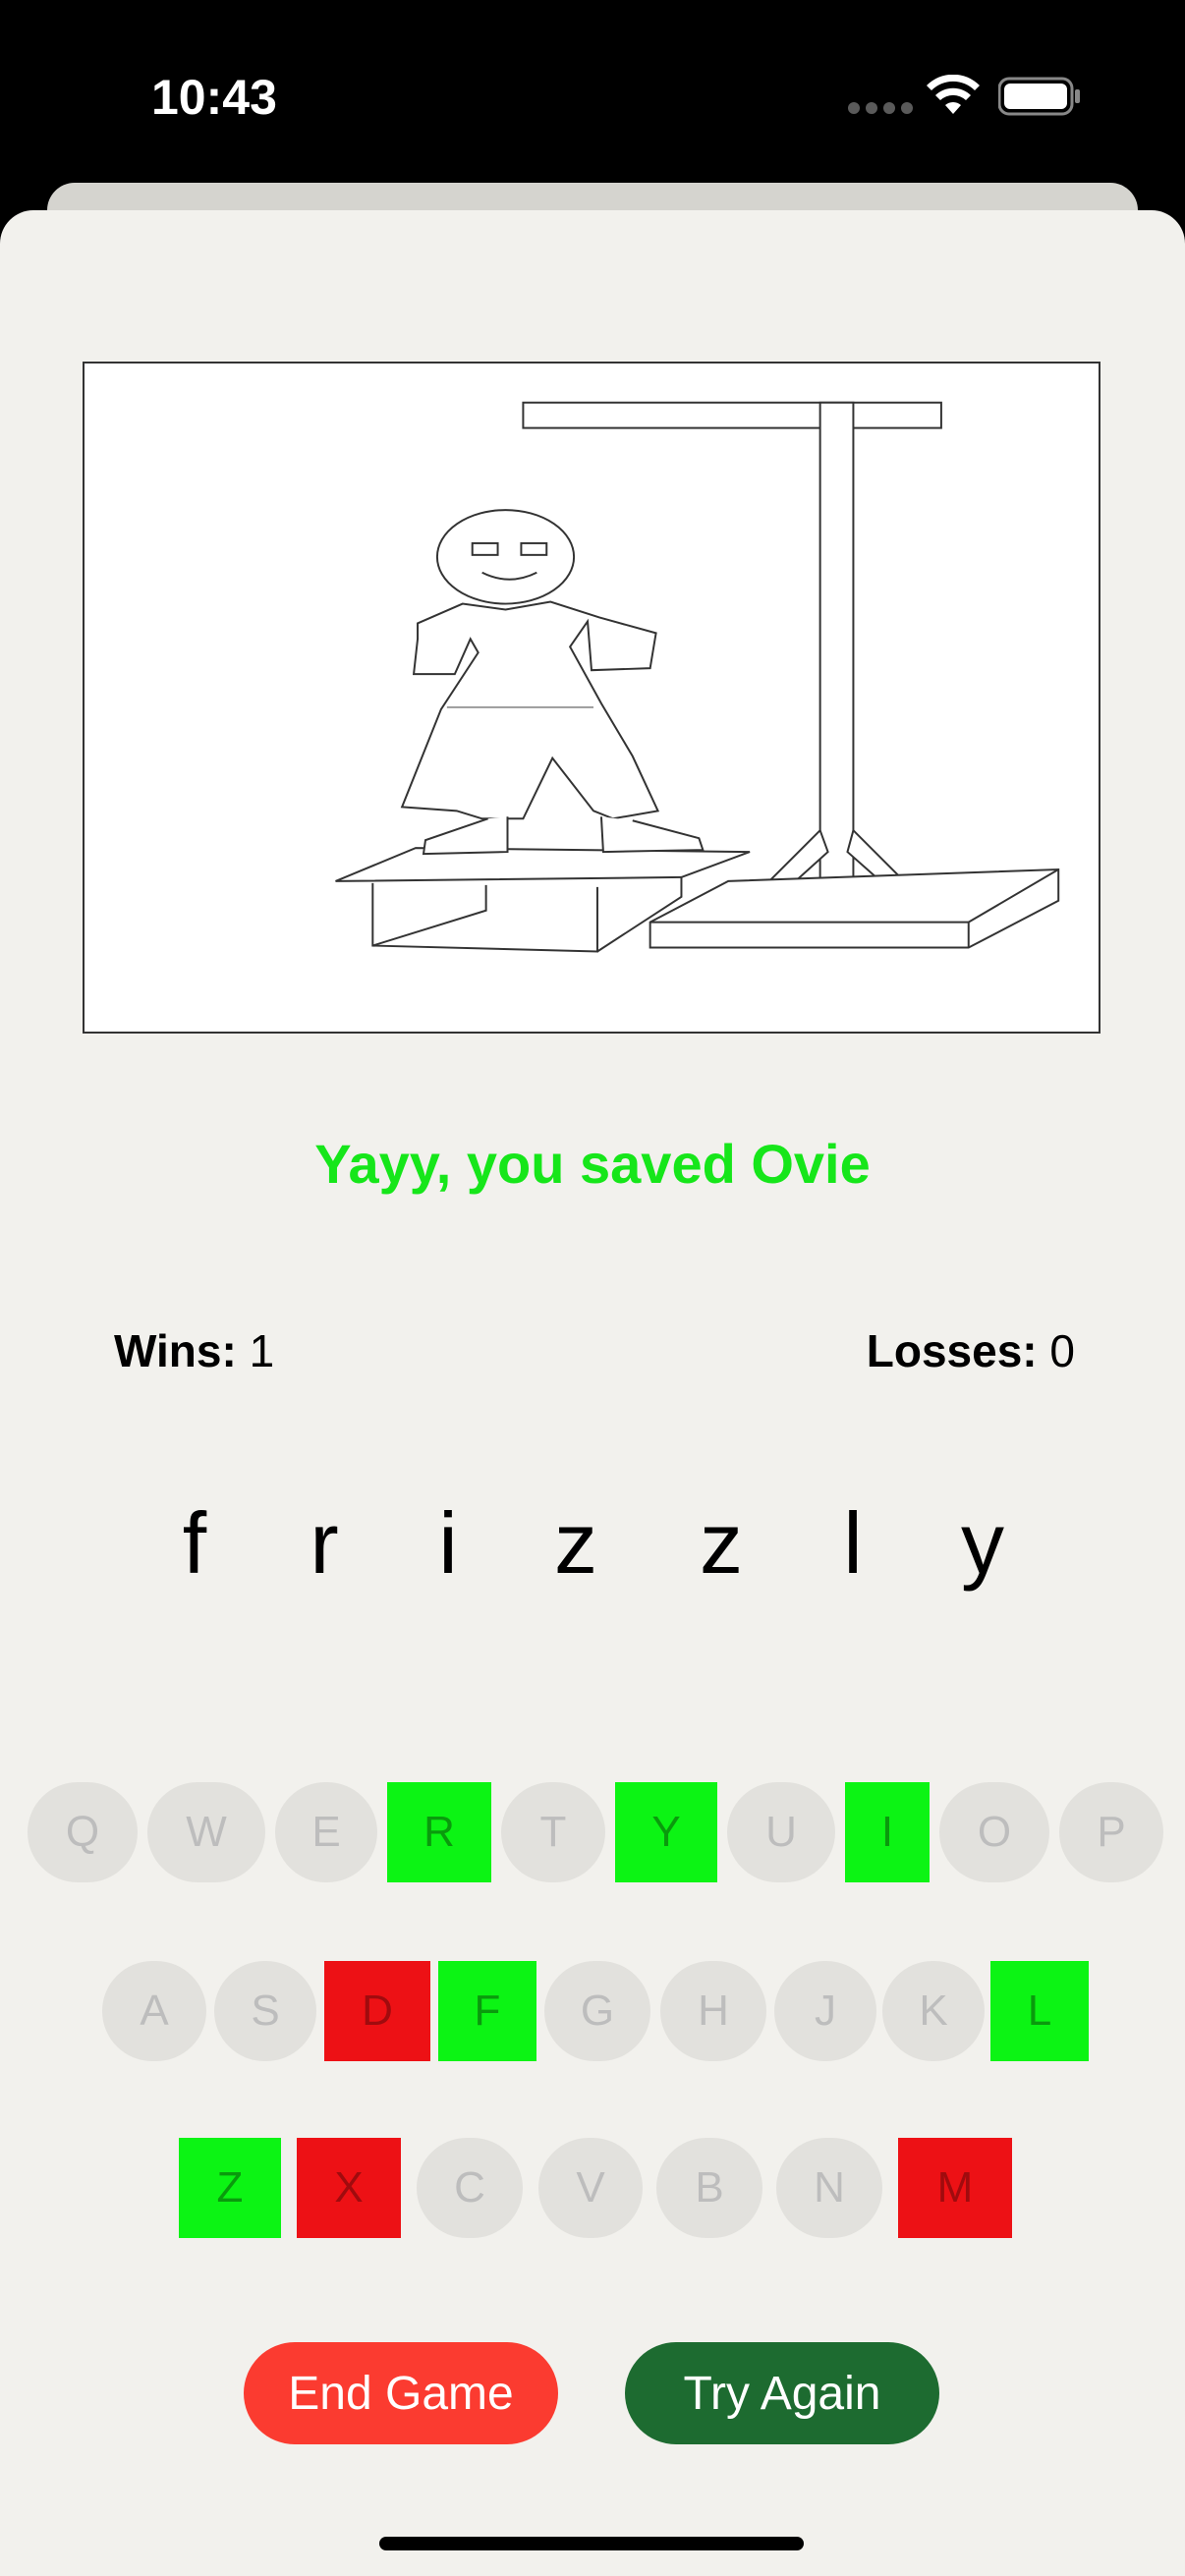  Describe the element at coordinates (591, 2188) in the screenshot. I see `key-v: V` at that location.